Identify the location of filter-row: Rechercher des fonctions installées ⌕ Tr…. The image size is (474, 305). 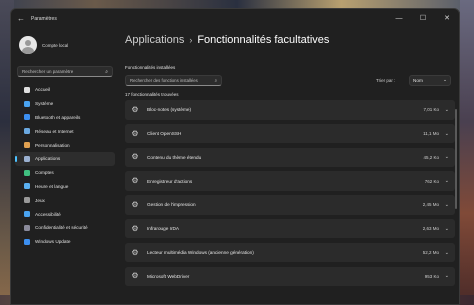
(291, 80).